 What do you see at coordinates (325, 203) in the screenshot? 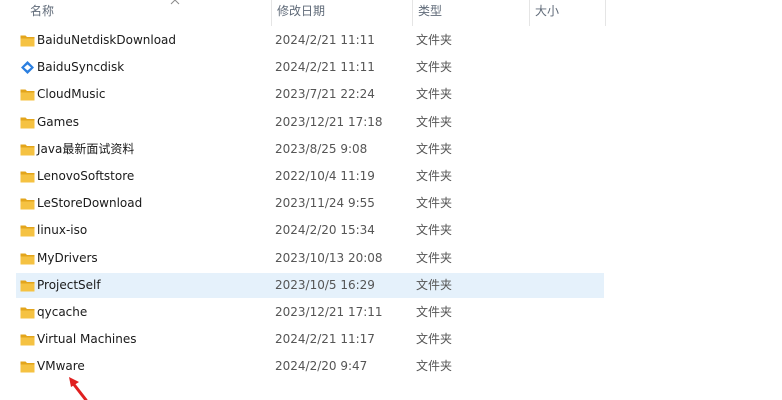
I see `file-modified-date: 2023/11/24 9:55` at bounding box center [325, 203].